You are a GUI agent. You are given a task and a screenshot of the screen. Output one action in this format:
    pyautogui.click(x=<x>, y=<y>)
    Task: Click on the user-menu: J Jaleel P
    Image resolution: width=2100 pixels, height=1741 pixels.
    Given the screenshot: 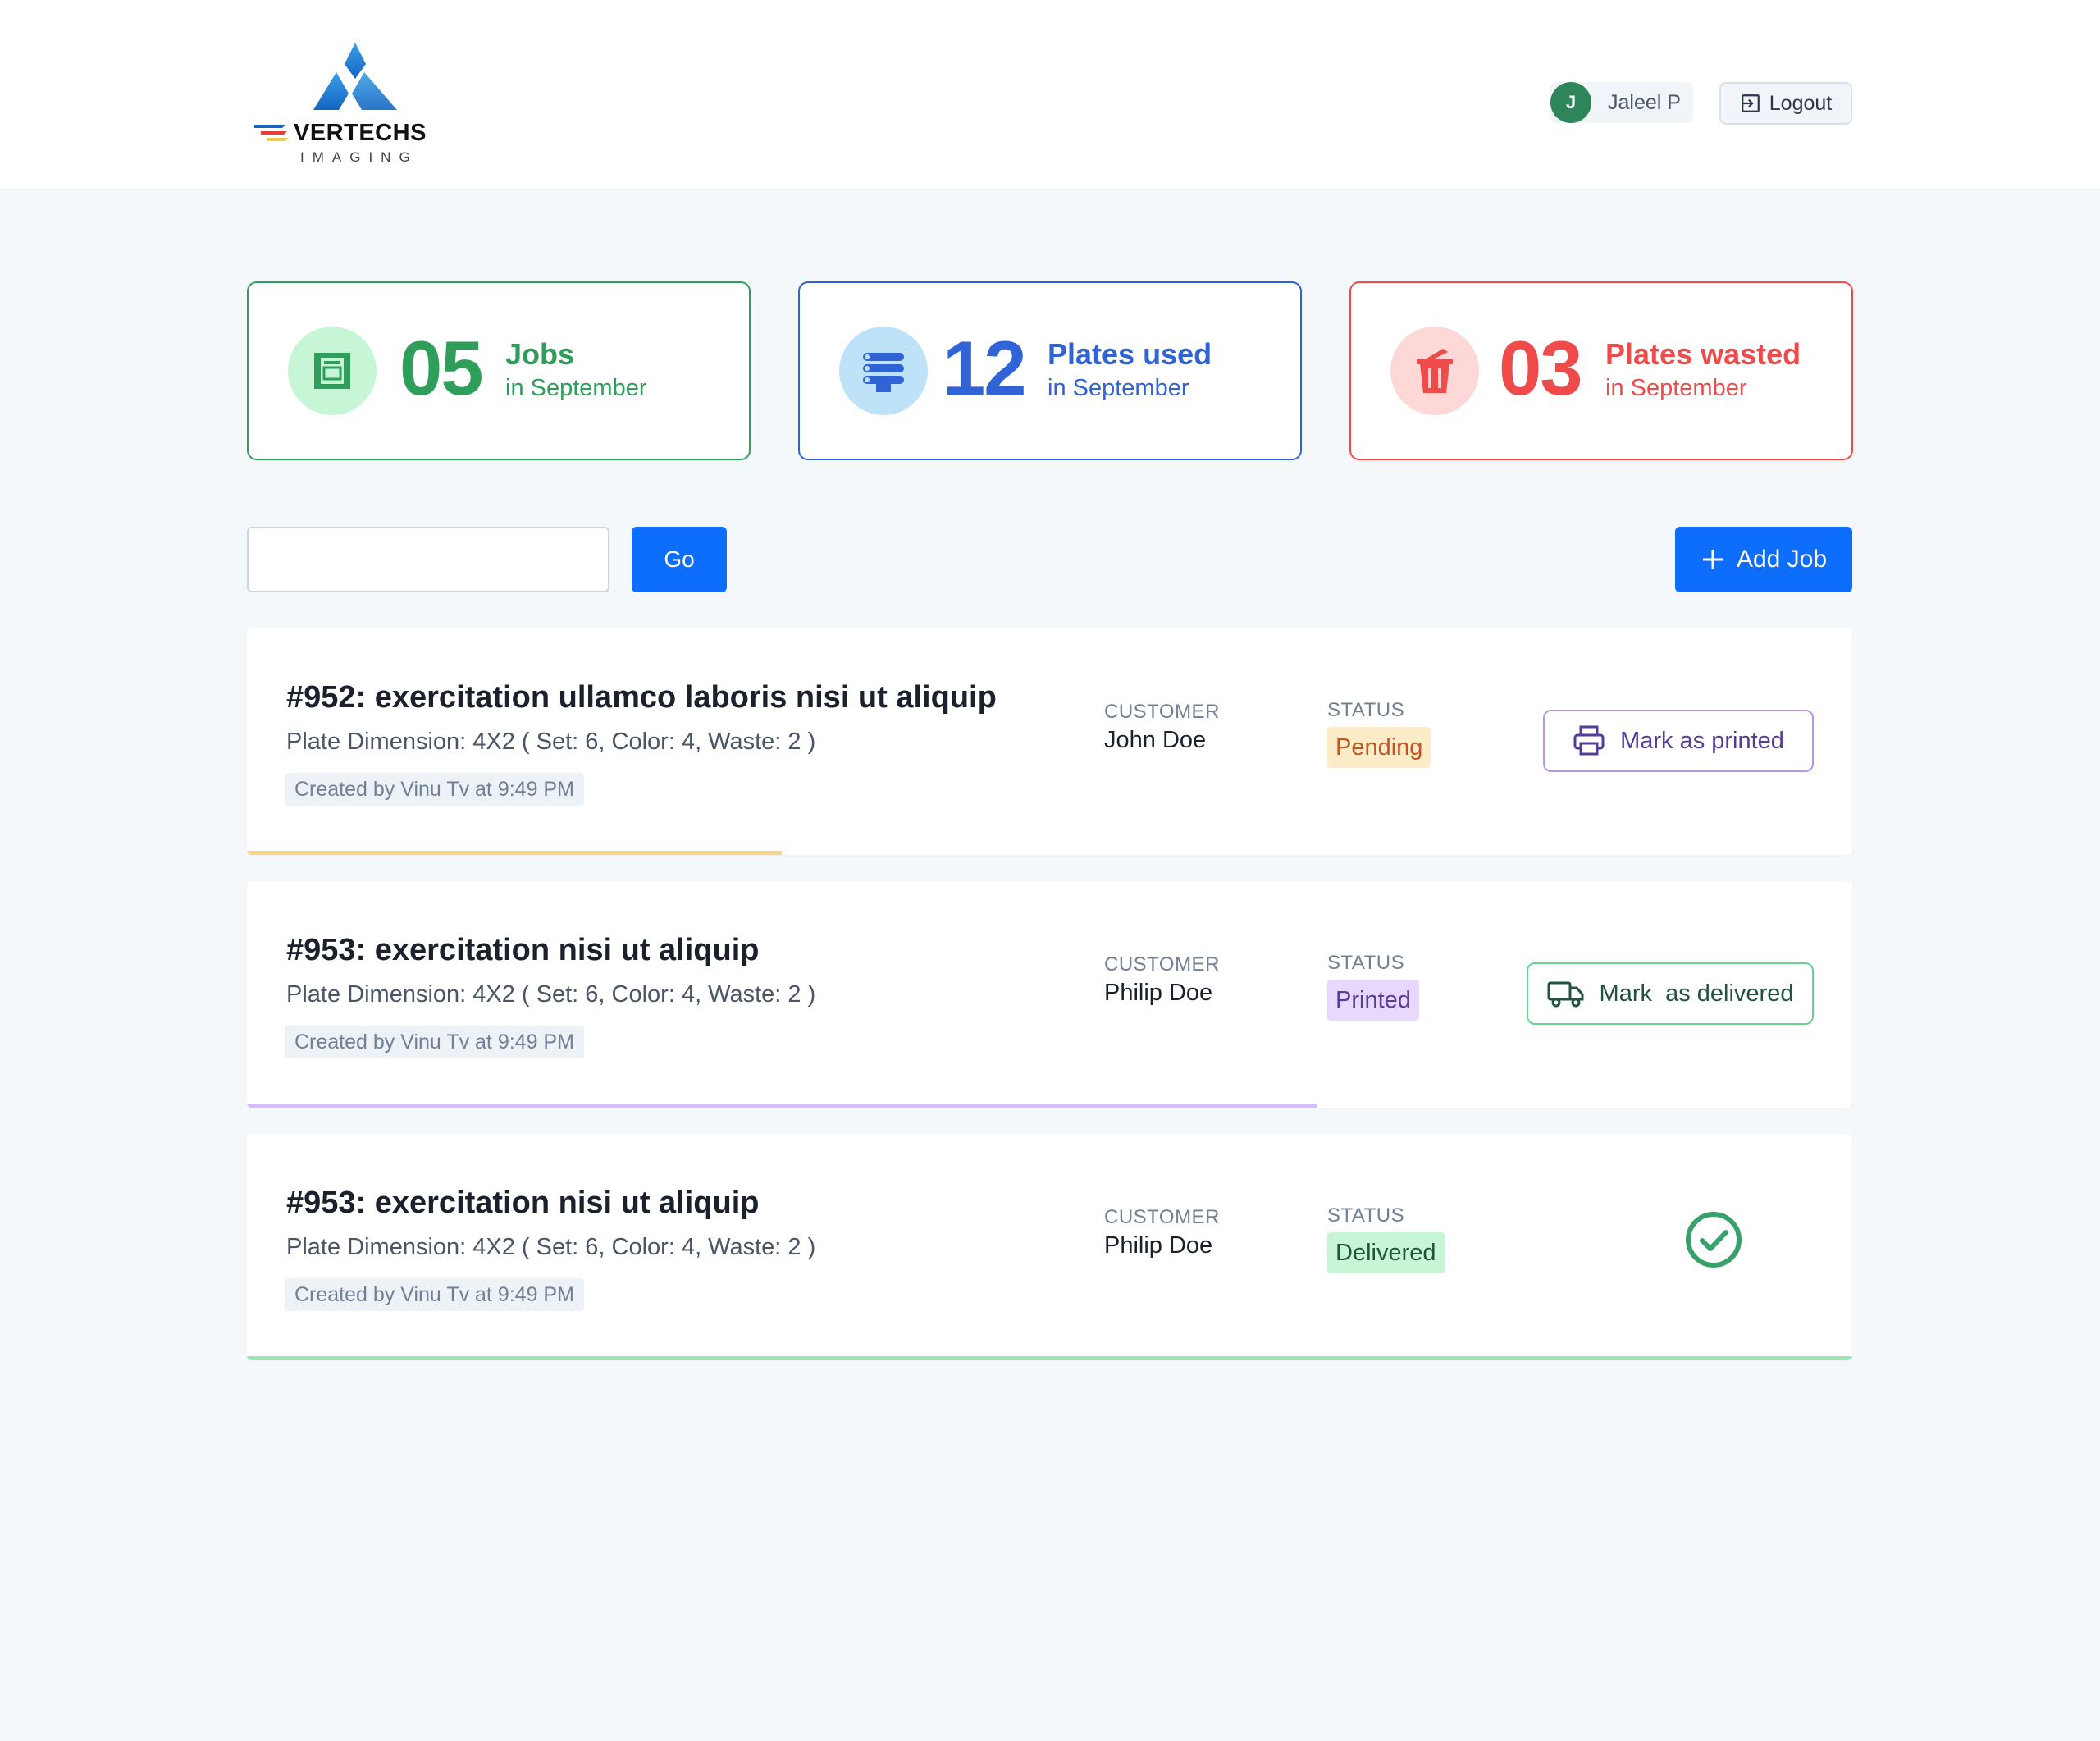 What is the action you would take?
    pyautogui.click(x=1622, y=103)
    